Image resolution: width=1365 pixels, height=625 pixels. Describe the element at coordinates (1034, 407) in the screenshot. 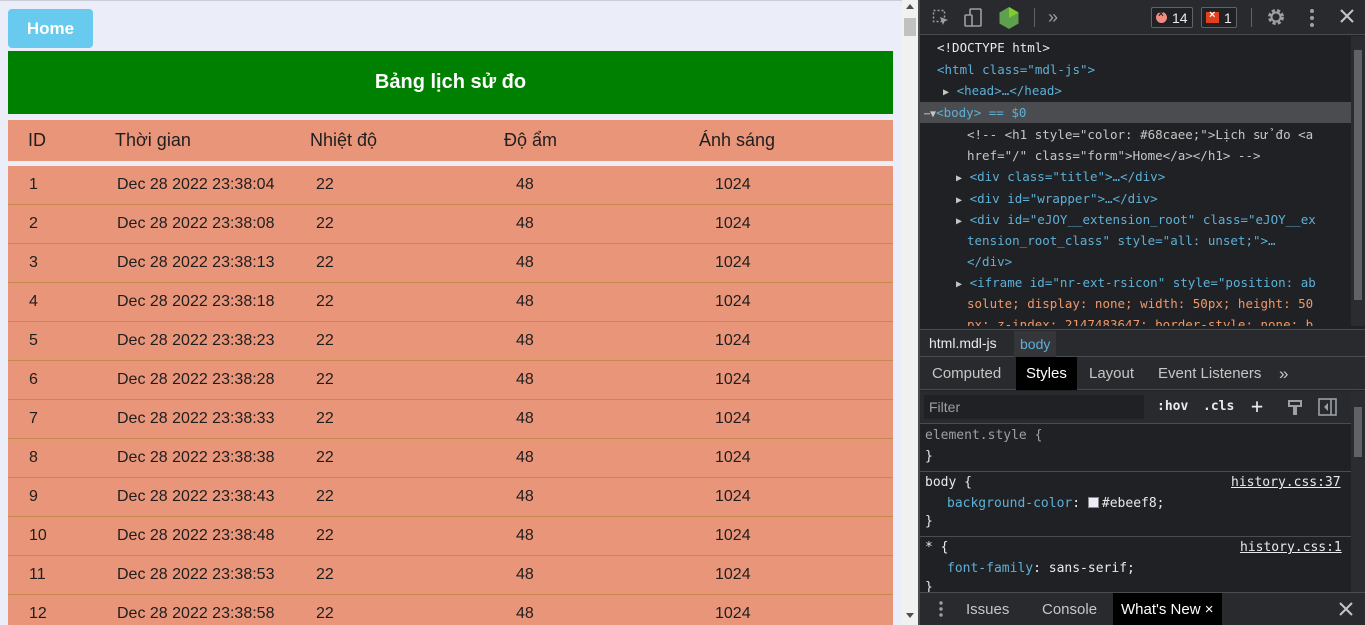

I see `filter-input: Filter` at that location.